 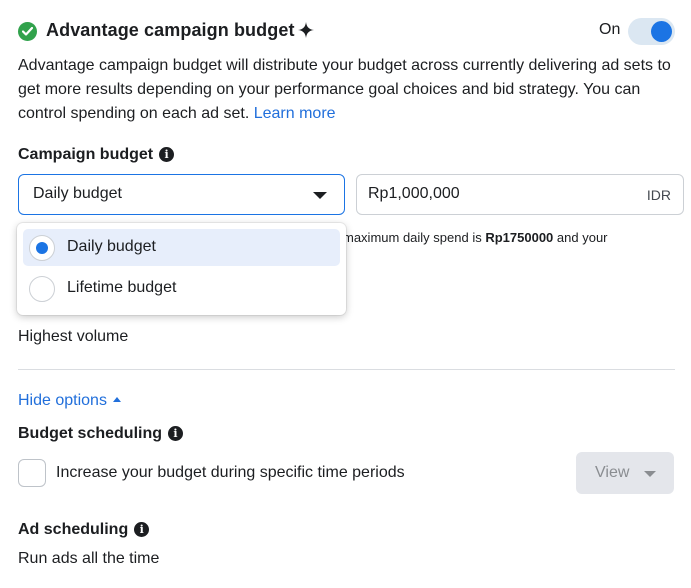 I want to click on sparkle-icon, so click(x=306, y=30).